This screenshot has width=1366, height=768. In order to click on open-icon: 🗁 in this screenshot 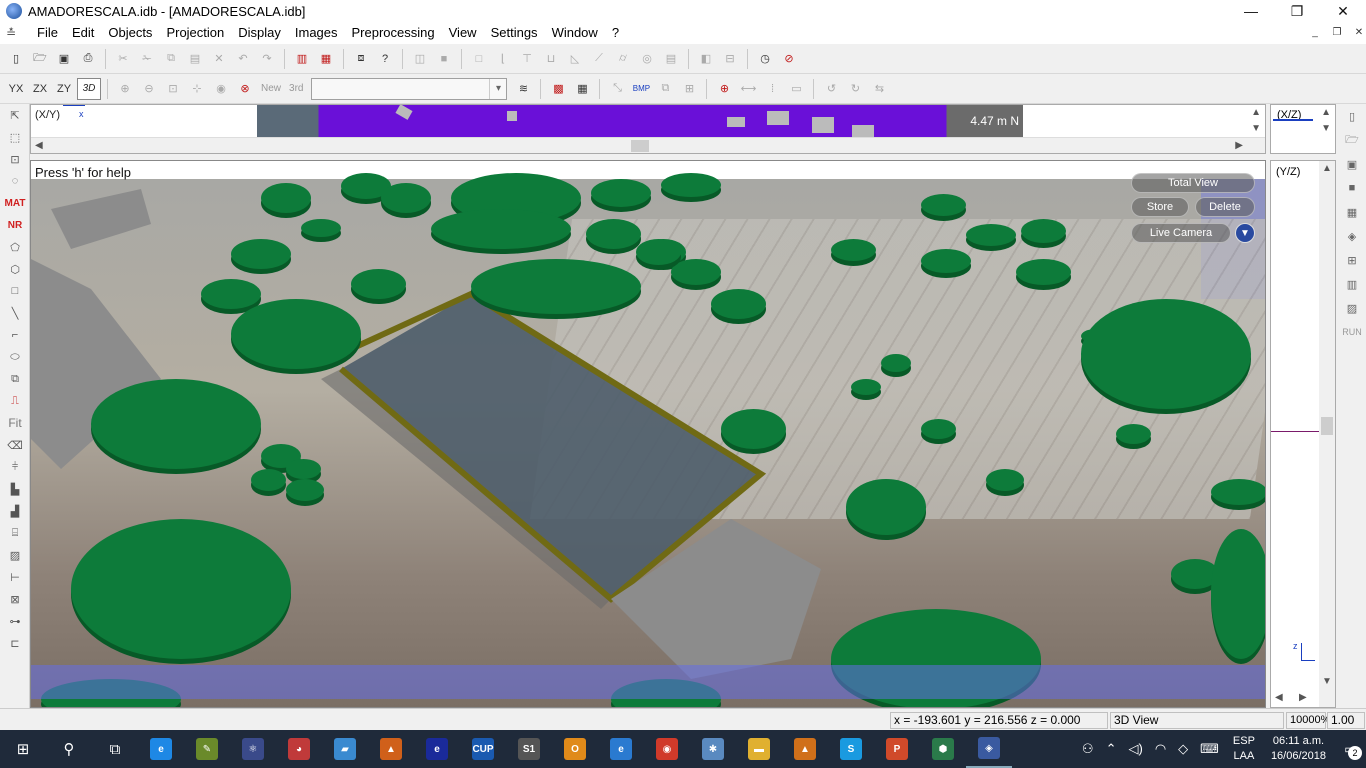, I will do `click(1352, 140)`.